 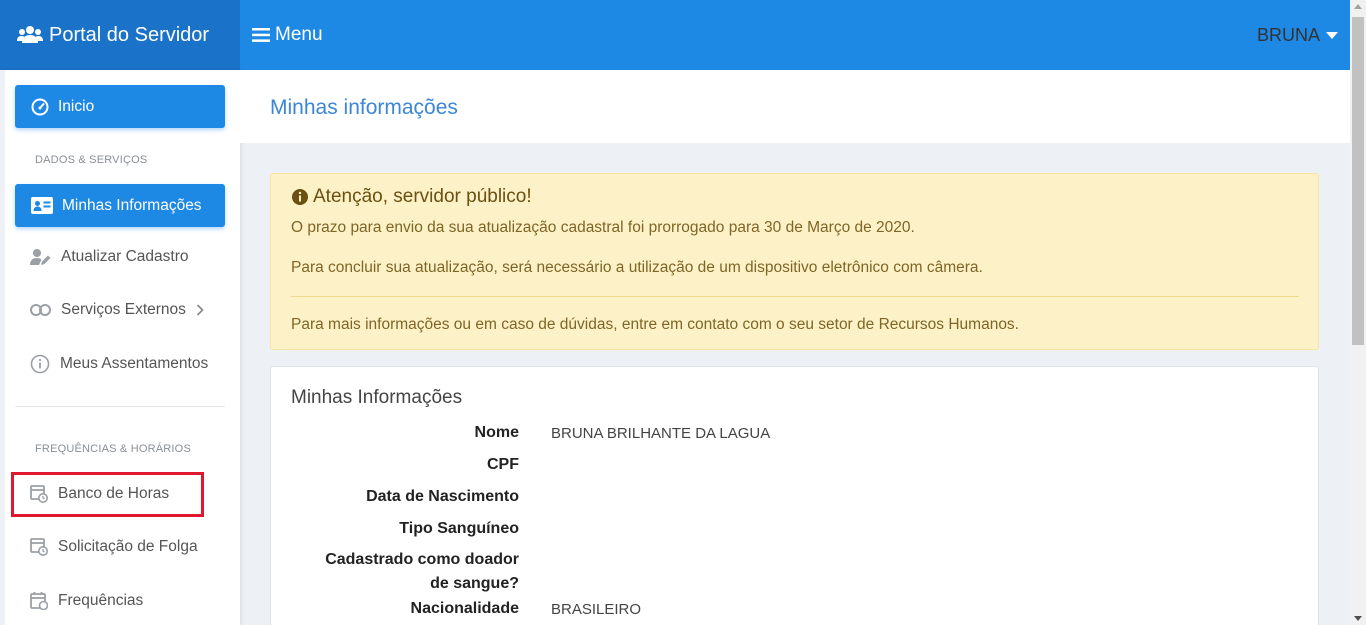 I want to click on brand: Portal do Servidor, so click(x=120, y=35).